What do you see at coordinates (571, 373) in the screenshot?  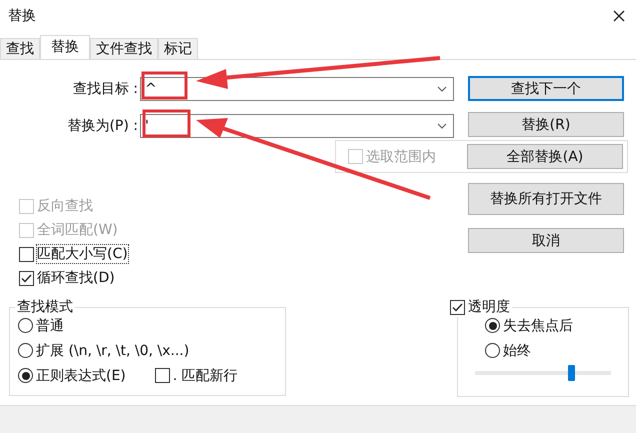 I see `slider-thumb` at bounding box center [571, 373].